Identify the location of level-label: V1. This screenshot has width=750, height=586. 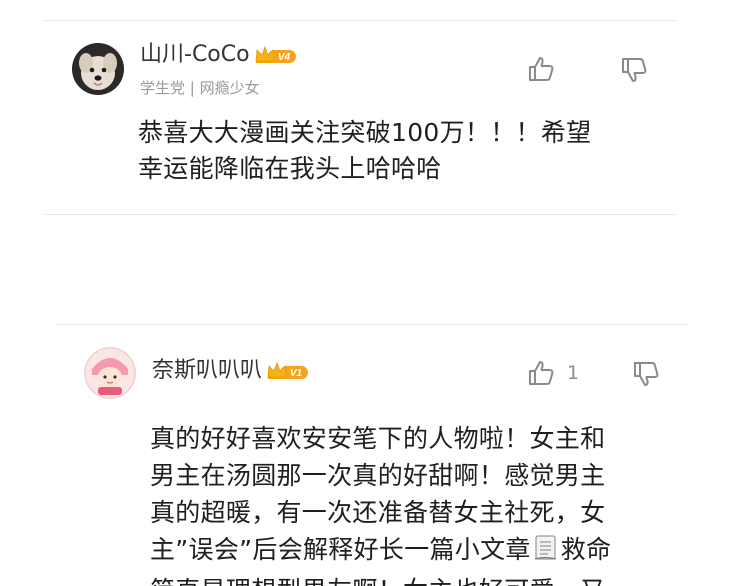
(296, 373).